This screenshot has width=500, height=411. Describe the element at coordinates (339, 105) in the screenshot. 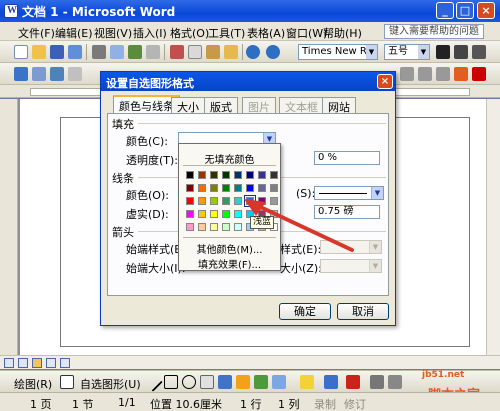

I see `tab-web: 网站` at that location.